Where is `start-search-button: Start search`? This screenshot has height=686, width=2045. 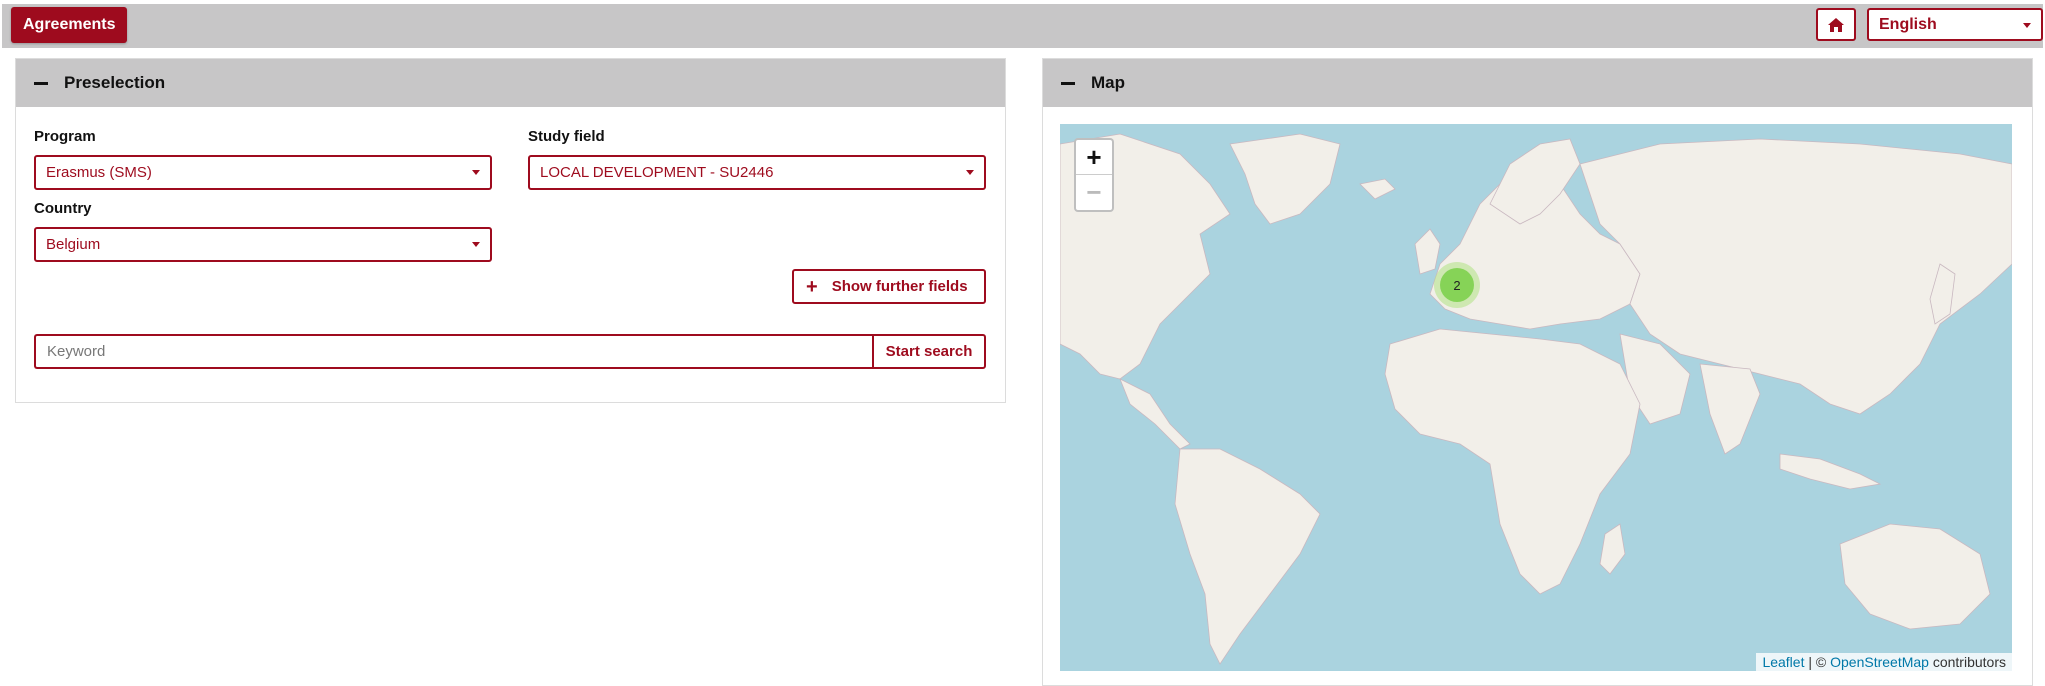
start-search-button: Start search is located at coordinates (929, 351).